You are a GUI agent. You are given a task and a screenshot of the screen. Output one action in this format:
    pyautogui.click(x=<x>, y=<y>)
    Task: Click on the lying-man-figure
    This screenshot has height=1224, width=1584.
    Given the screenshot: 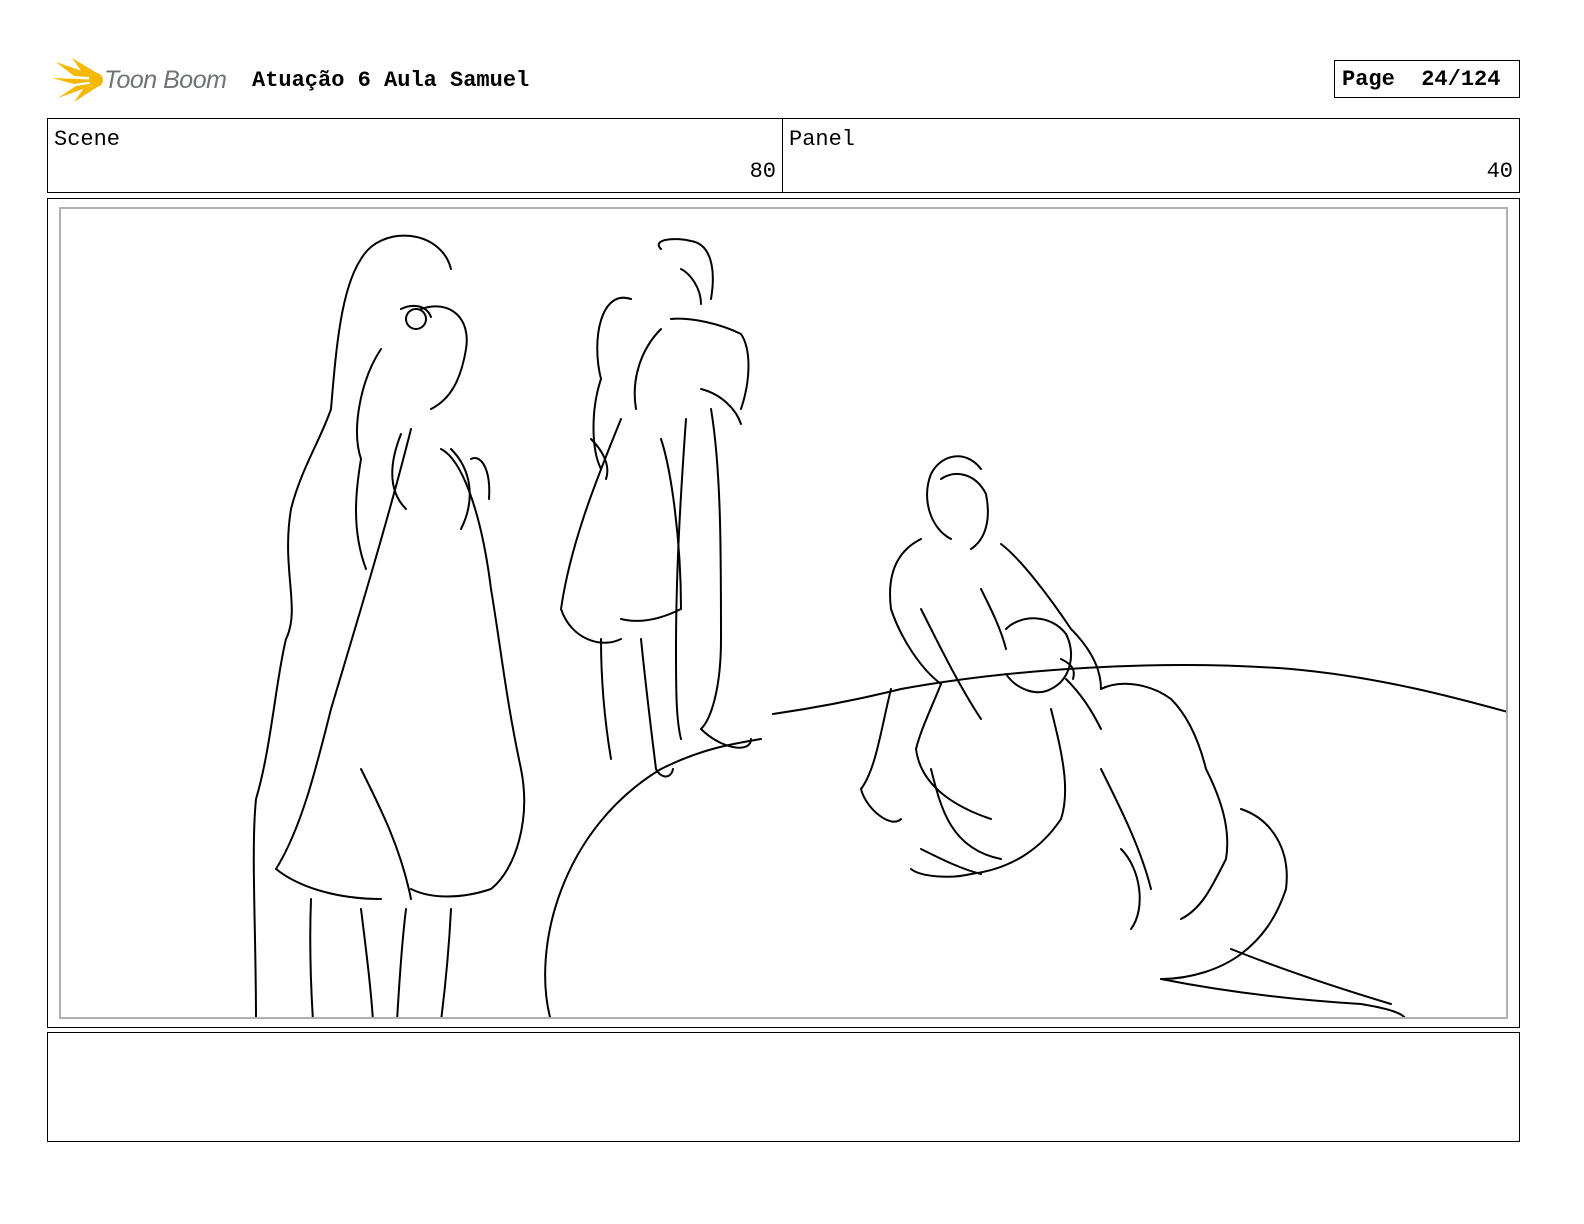 What is the action you would take?
    pyautogui.click(x=1158, y=817)
    